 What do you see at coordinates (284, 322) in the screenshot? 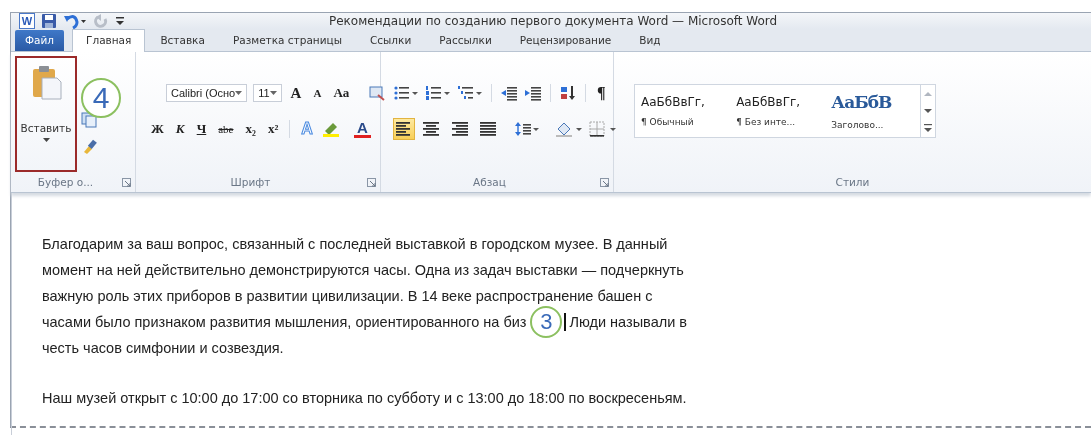
I see `document-text: часами было признаком развития мышления, ориентированного на биз` at bounding box center [284, 322].